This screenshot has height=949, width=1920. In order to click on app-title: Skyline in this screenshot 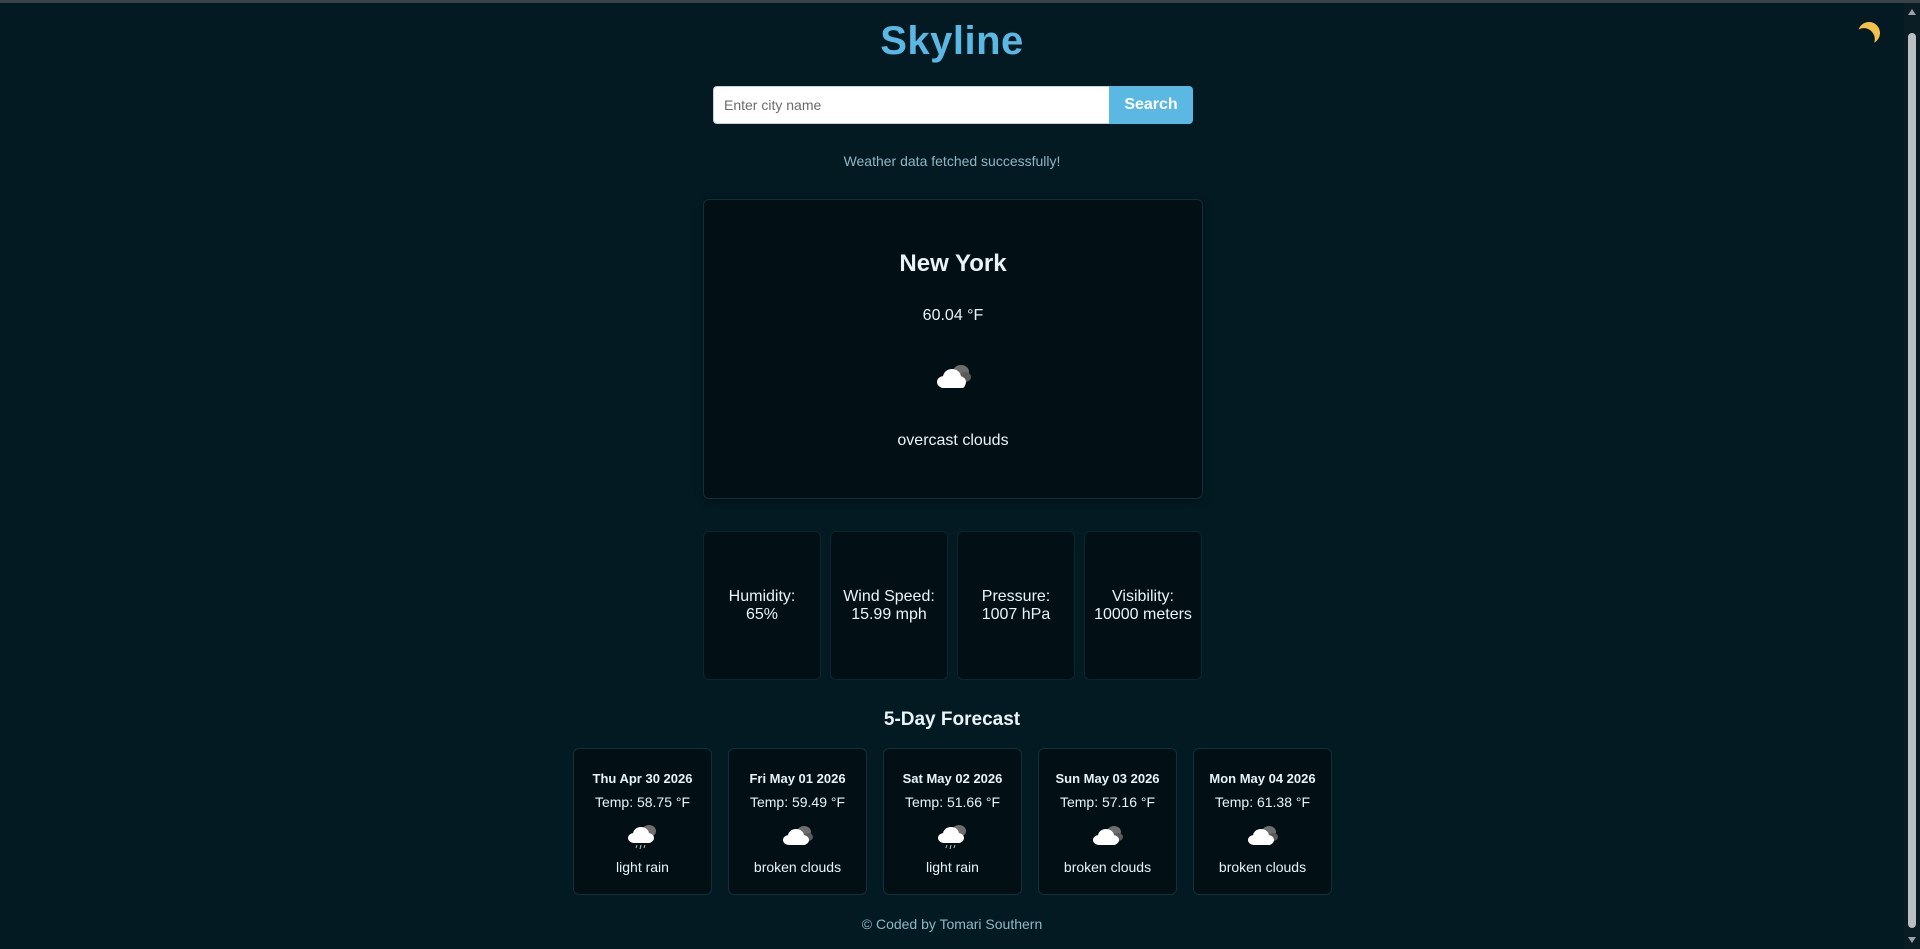, I will do `click(952, 41)`.